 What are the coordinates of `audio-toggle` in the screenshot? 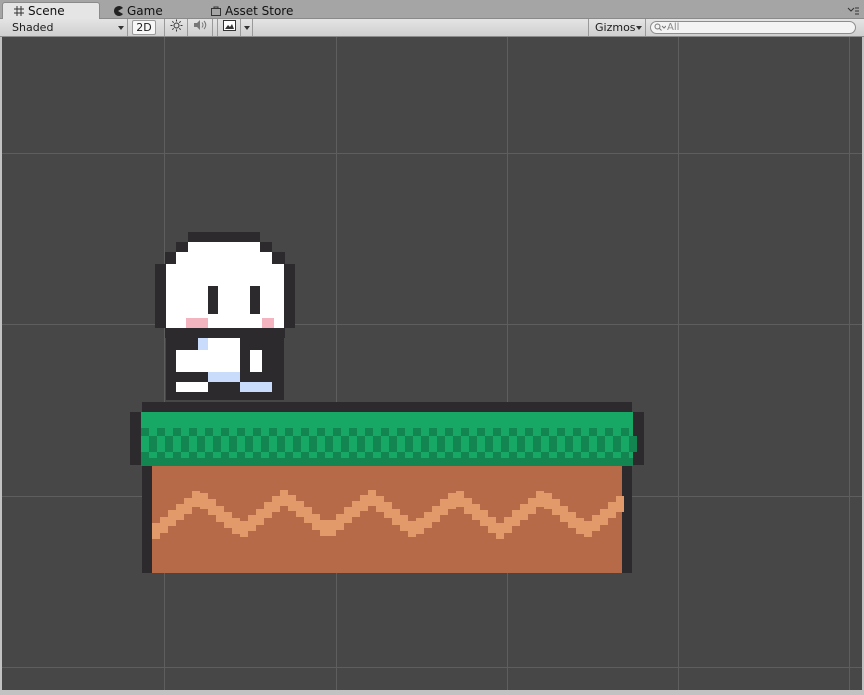 It's located at (200, 27).